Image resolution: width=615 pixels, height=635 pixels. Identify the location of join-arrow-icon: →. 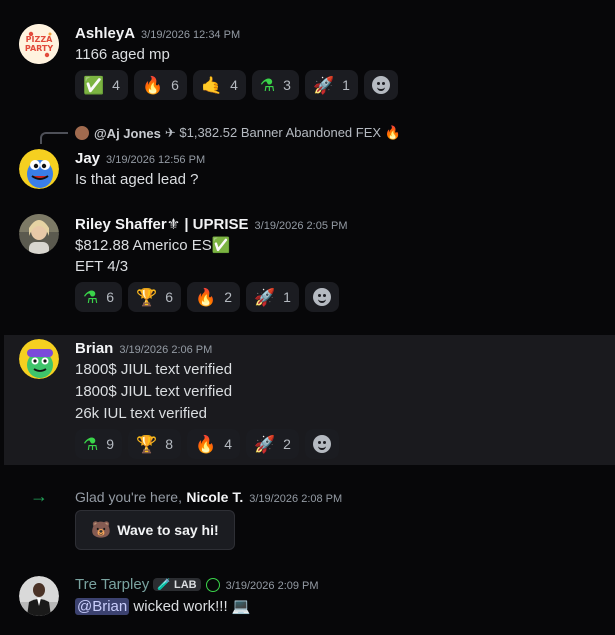
(39, 496).